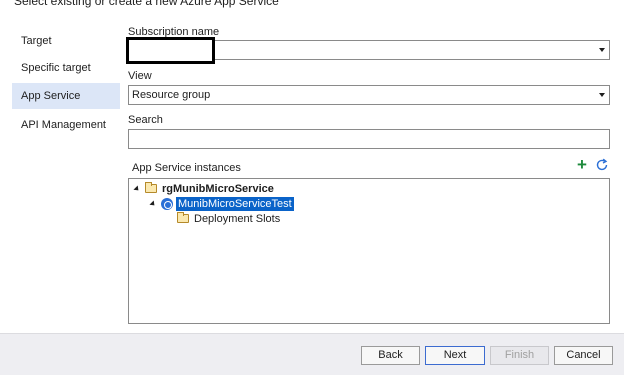  What do you see at coordinates (140, 76) in the screenshot?
I see `view-label: View` at bounding box center [140, 76].